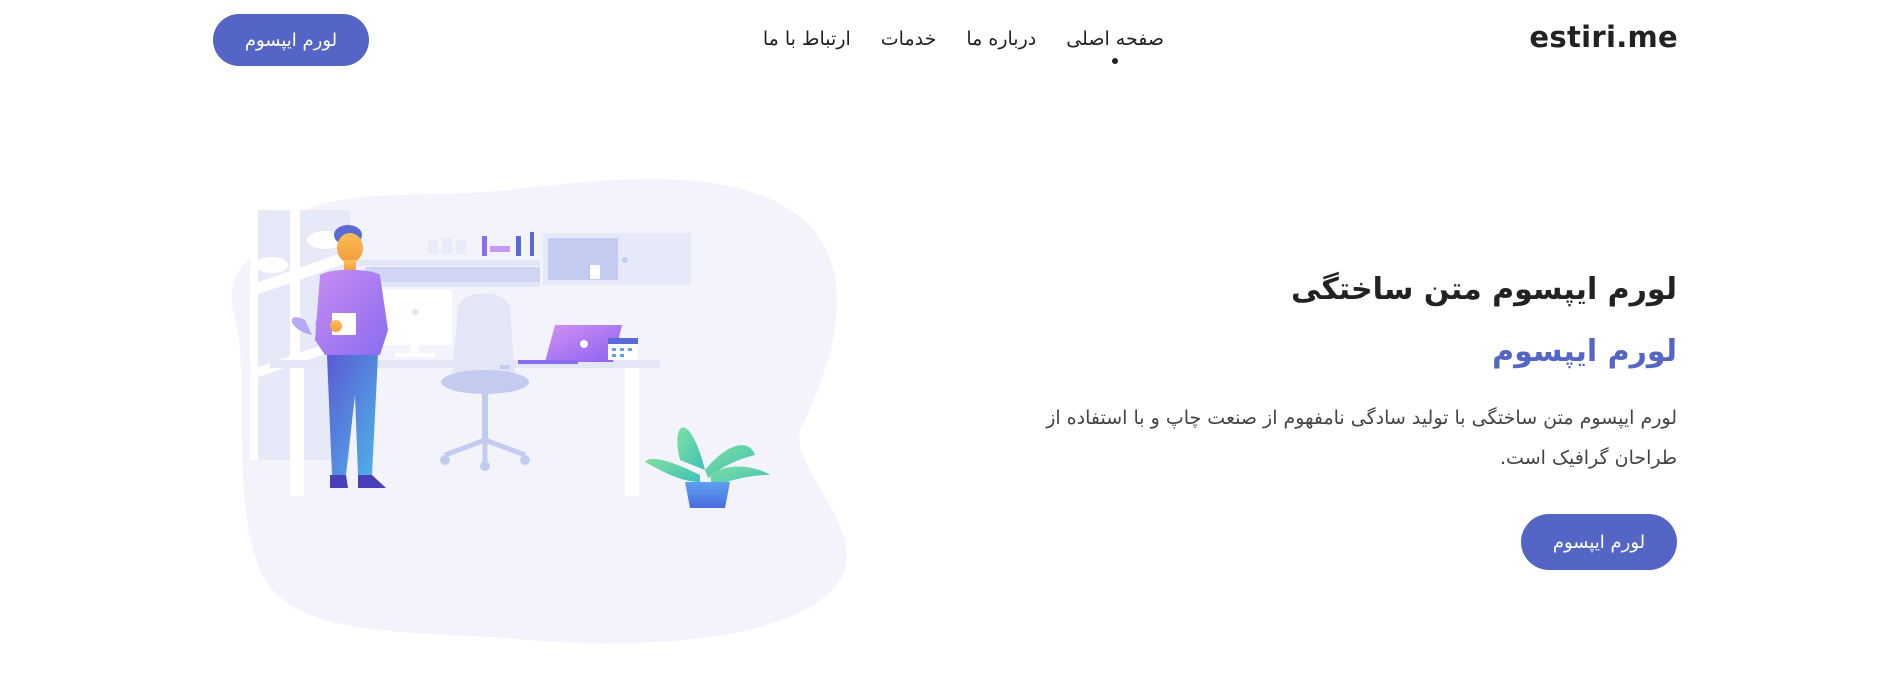 This screenshot has height=682, width=1887. Describe the element at coordinates (1483, 289) in the screenshot. I see `hero-title: لورم ایپسوم متن ساختگی` at that location.